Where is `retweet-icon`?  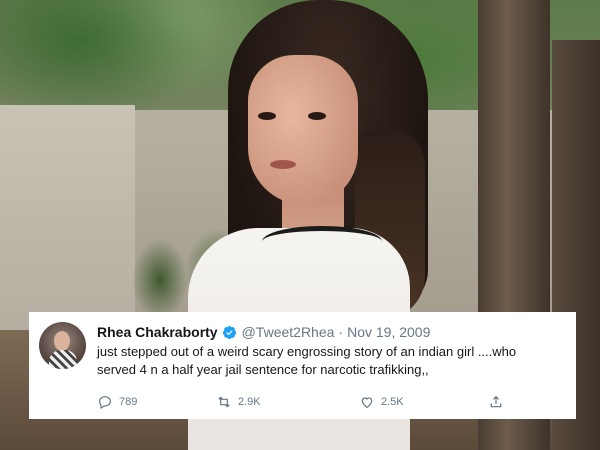 retweet-icon is located at coordinates (224, 402).